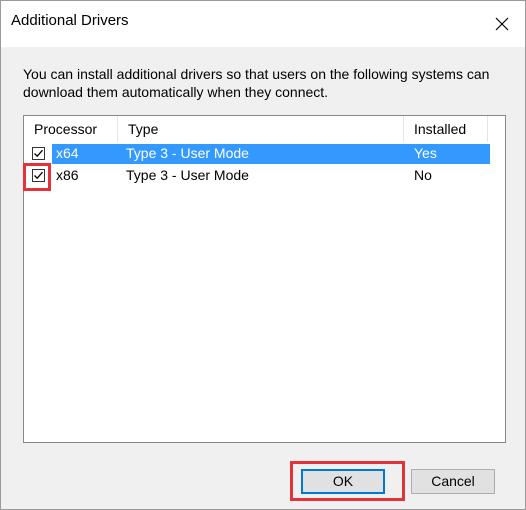 This screenshot has height=510, width=526. I want to click on driver-row-x64: x64 Type 3 - User Mode Yes, so click(258, 154).